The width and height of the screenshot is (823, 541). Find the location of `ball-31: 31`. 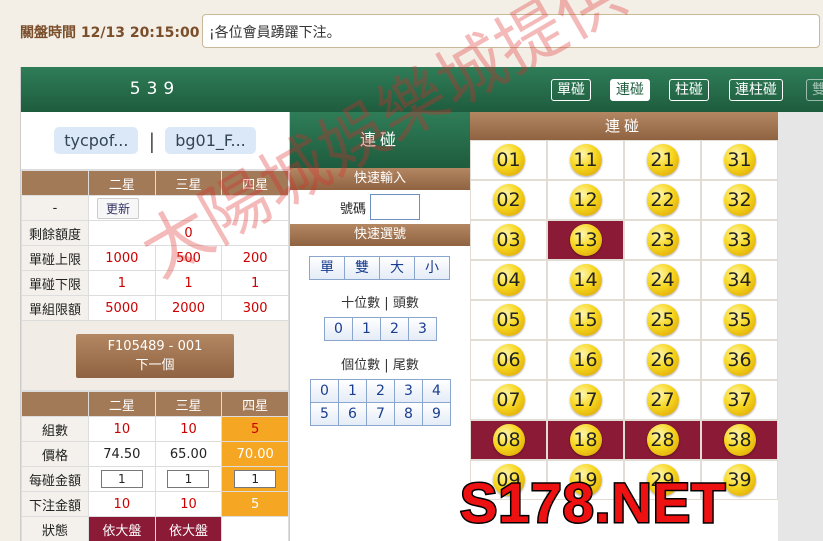

ball-31: 31 is located at coordinates (739, 160).